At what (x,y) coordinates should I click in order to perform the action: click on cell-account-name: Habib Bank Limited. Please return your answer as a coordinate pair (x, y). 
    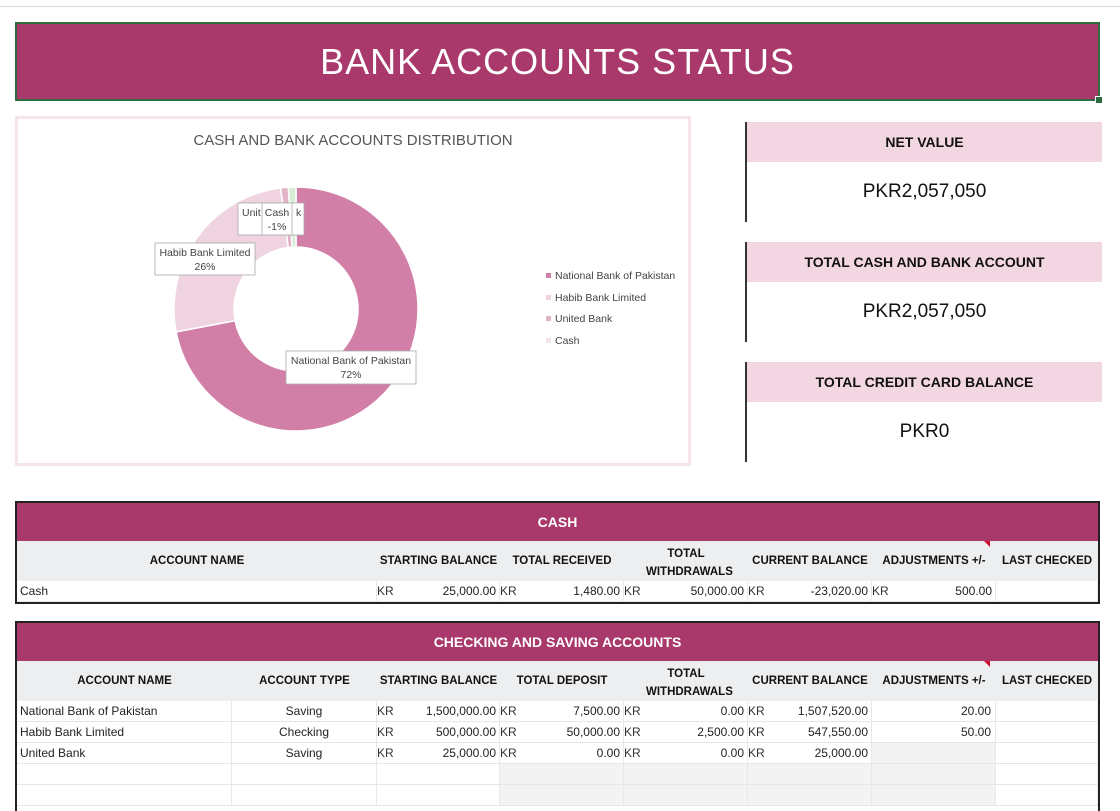
    Looking at the image, I should click on (124, 732).